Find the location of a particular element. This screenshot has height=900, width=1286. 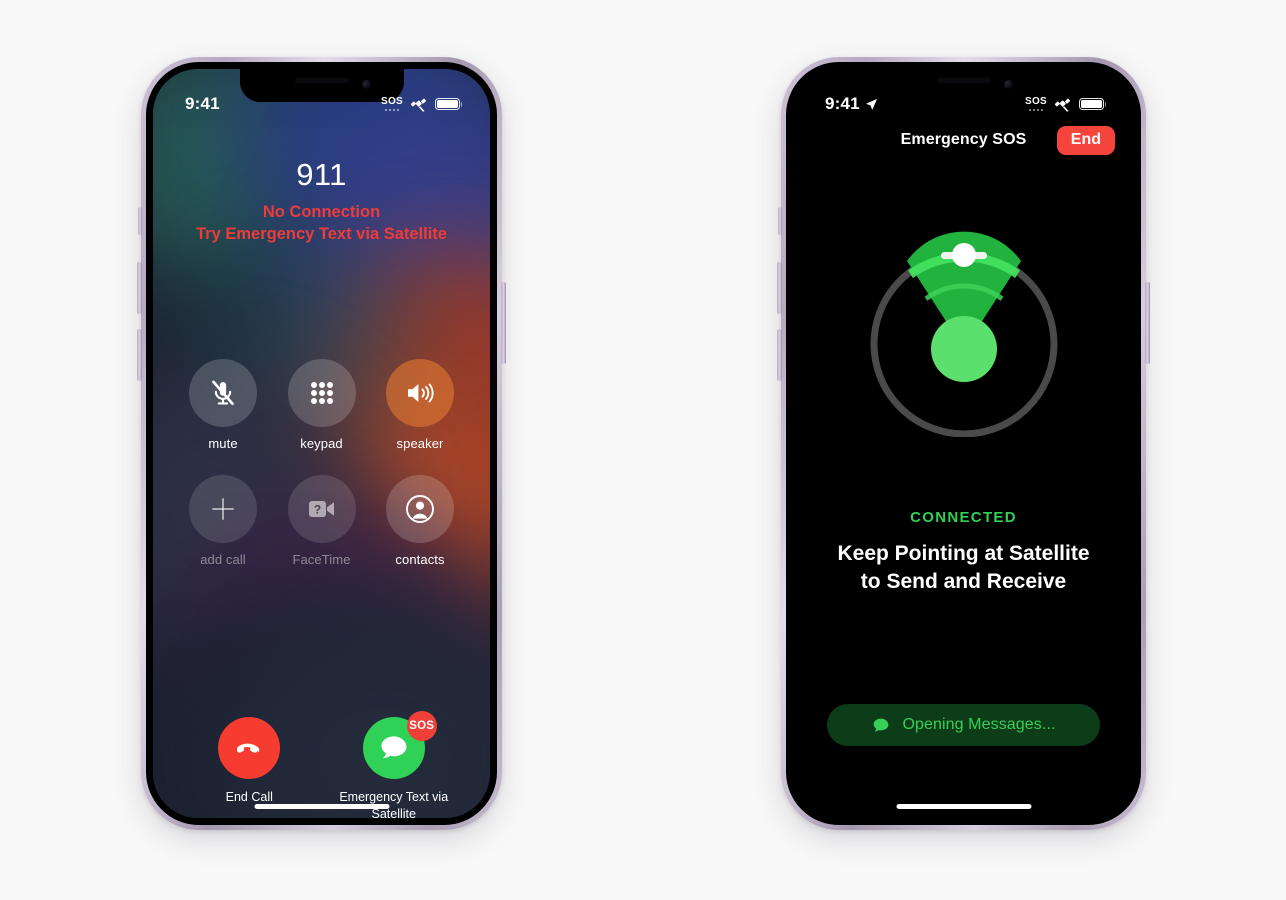

volume-up-button is located at coordinates (139, 288).